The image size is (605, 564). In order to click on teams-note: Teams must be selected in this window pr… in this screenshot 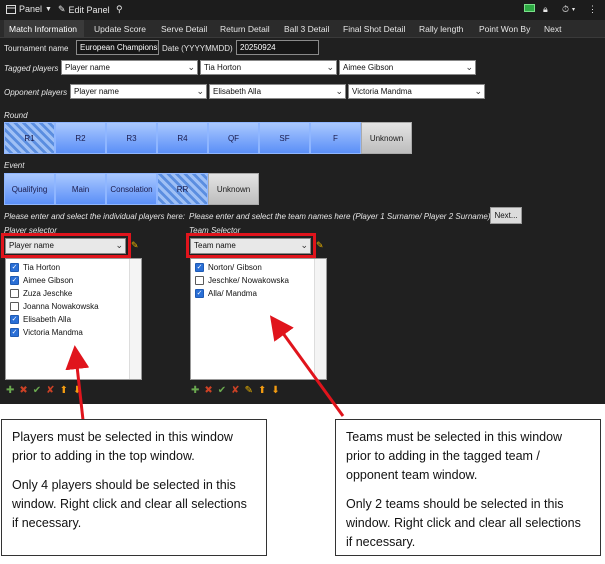, I will do `click(468, 487)`.